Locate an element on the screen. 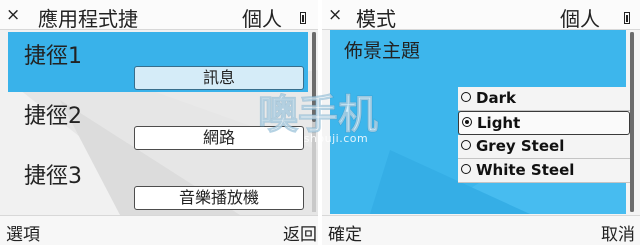  softkey-bar: 確定 取消 is located at coordinates (481, 230).